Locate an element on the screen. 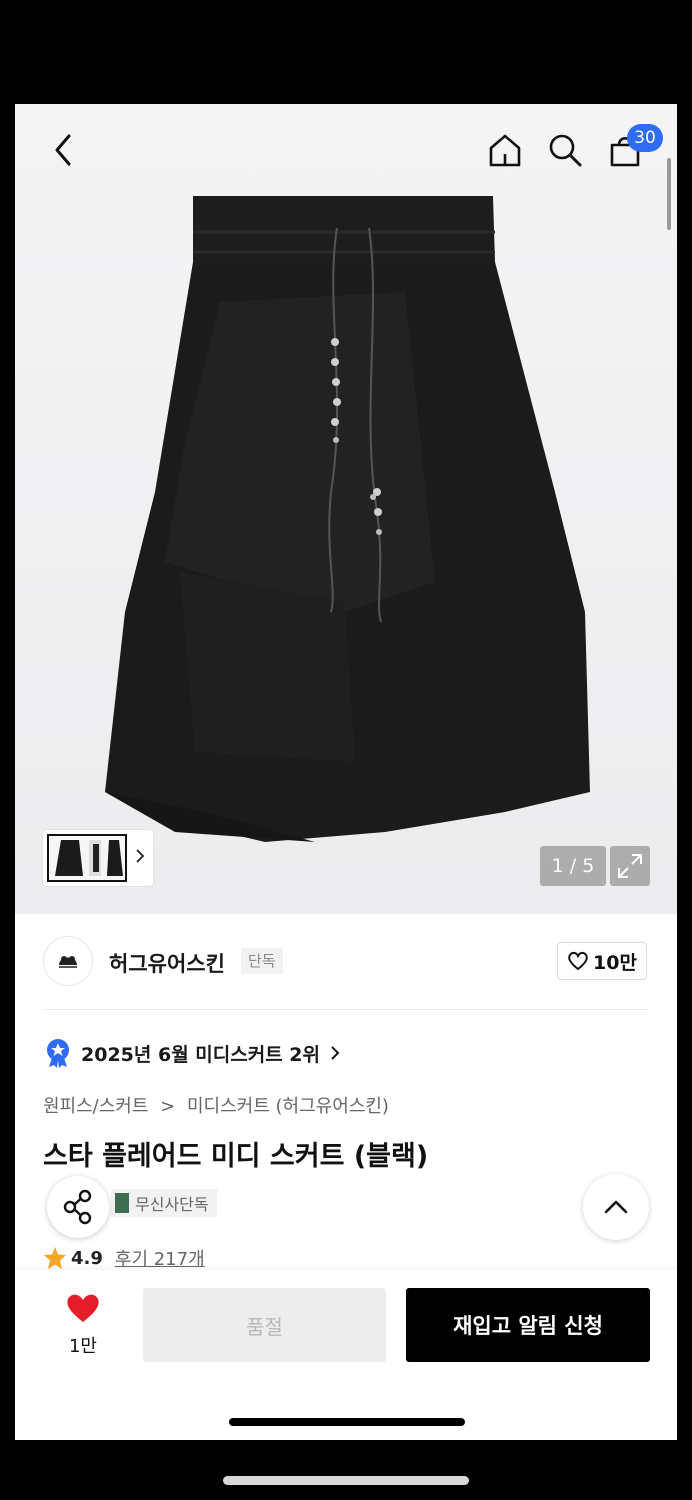 This screenshot has height=1500, width=692. scroll-to-top-button is located at coordinates (616, 1207).